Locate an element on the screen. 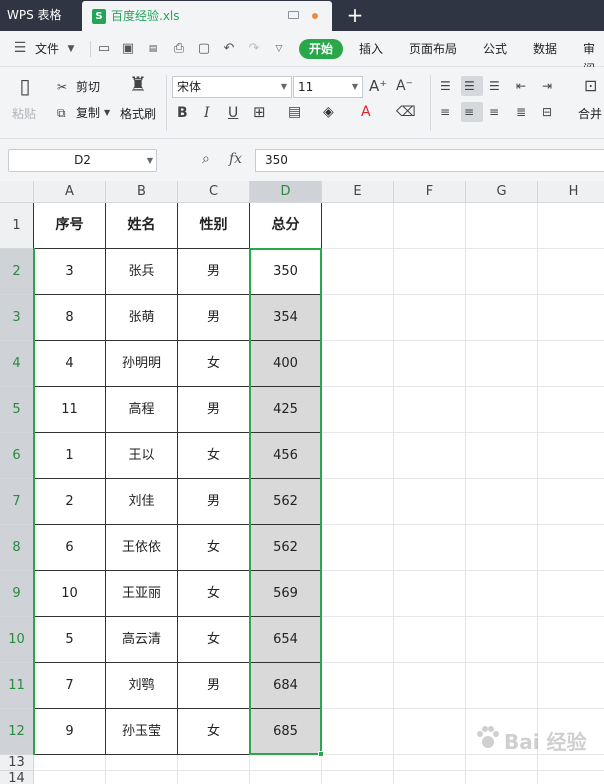 This screenshot has height=784, width=604. table-cell: 2 is located at coordinates (70, 502).